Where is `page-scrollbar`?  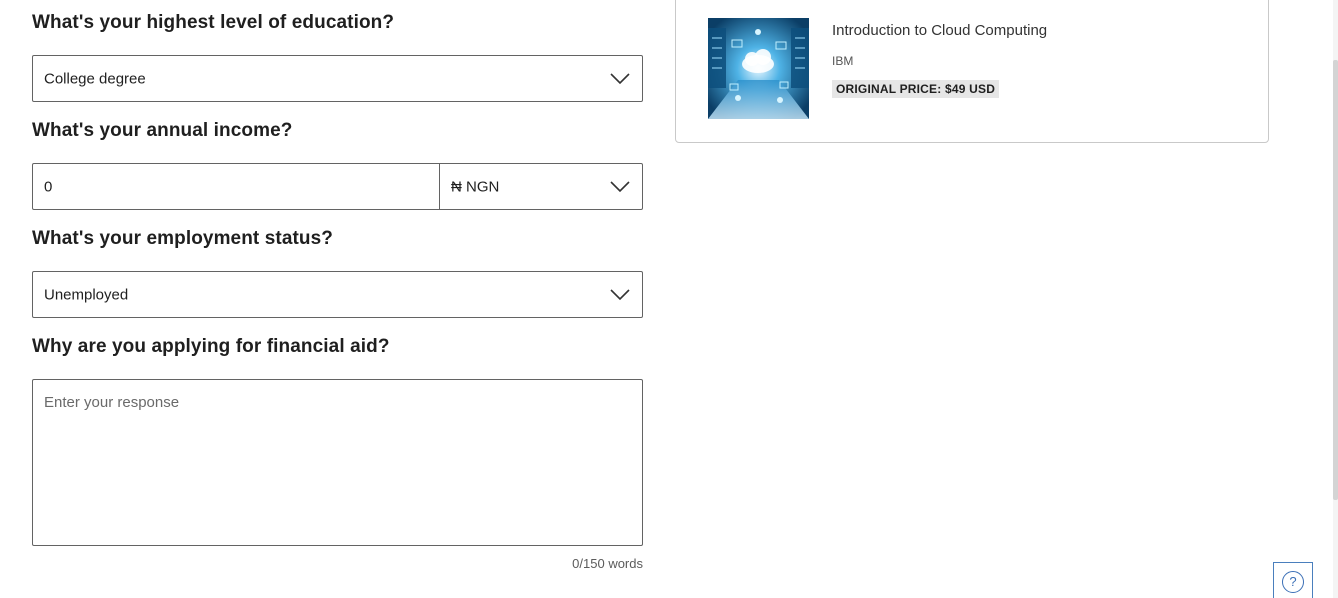 page-scrollbar is located at coordinates (1335, 299).